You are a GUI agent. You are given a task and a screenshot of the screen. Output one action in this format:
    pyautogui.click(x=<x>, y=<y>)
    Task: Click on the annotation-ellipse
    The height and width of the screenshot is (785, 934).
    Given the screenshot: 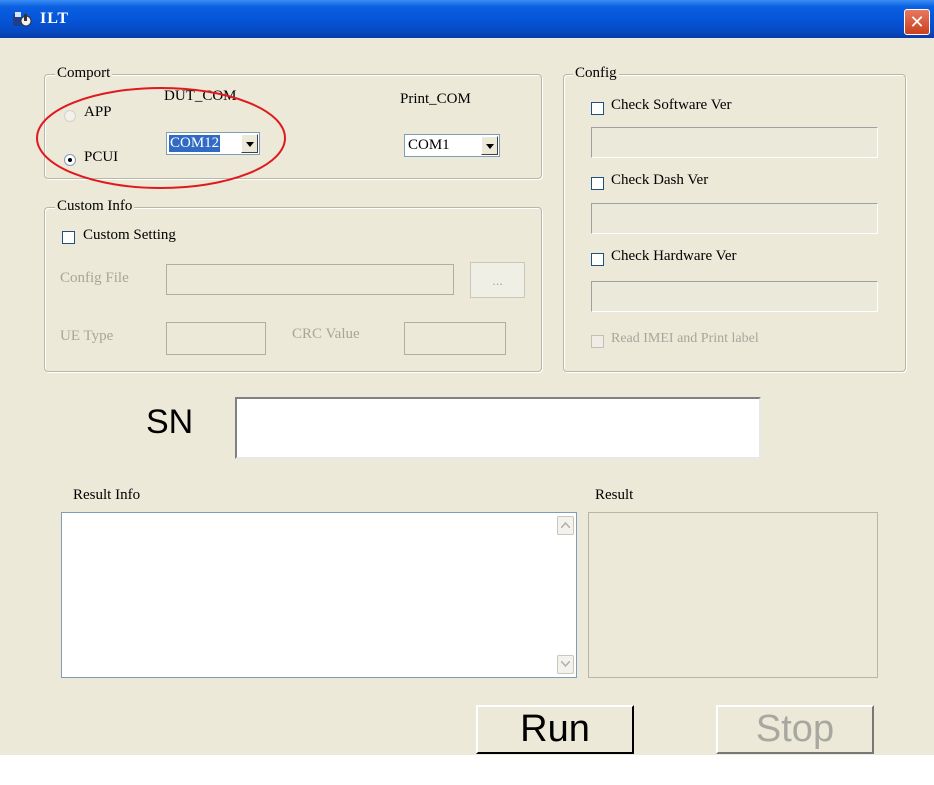 What is the action you would take?
    pyautogui.click(x=161, y=138)
    